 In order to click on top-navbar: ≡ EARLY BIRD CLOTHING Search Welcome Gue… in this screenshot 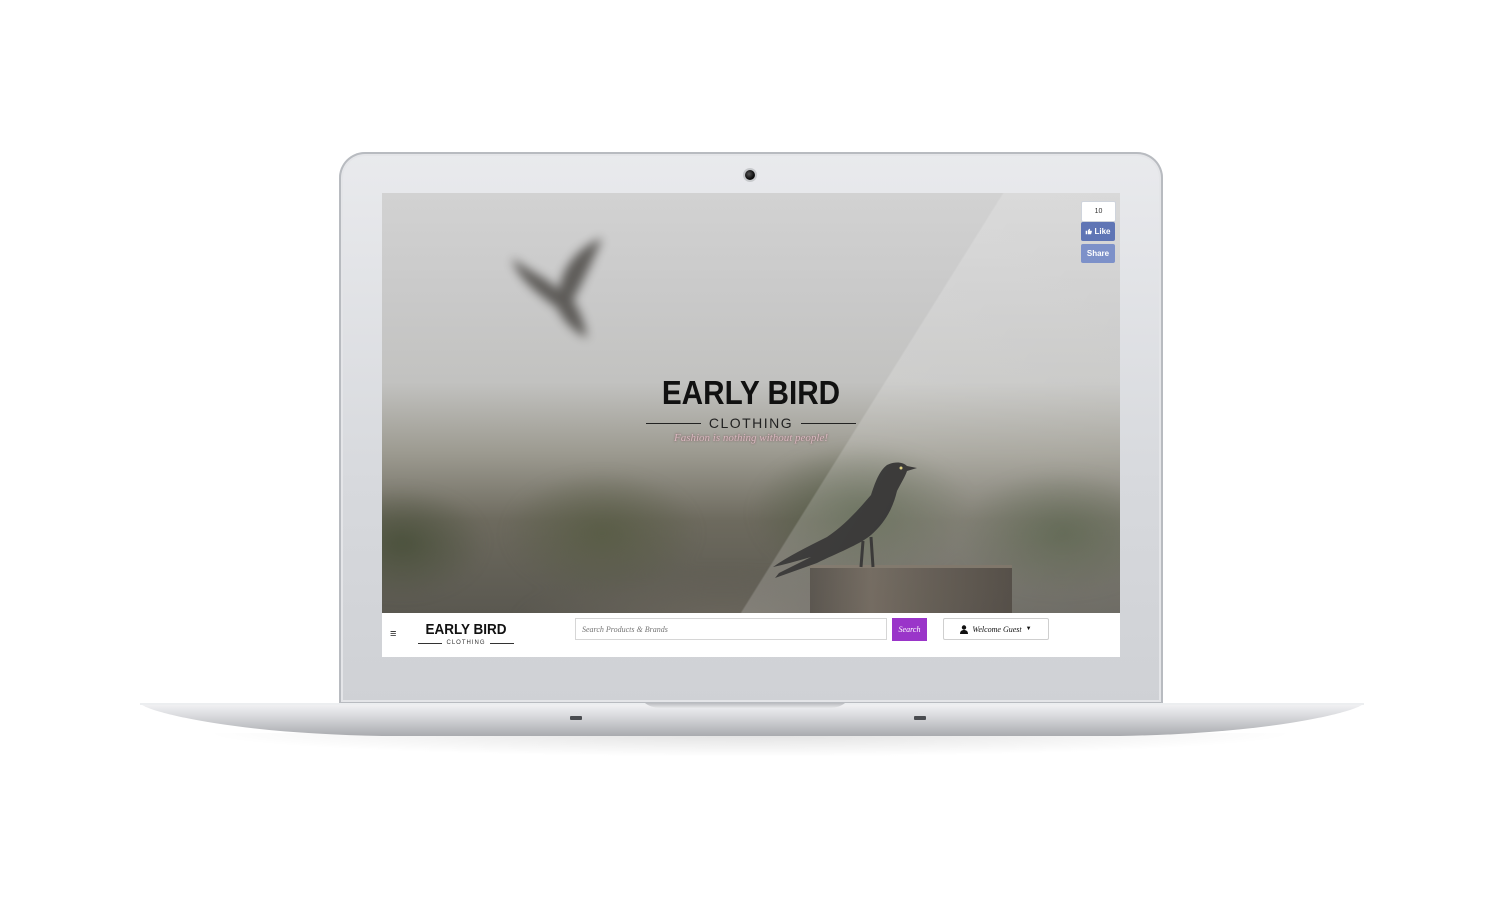, I will do `click(751, 635)`.